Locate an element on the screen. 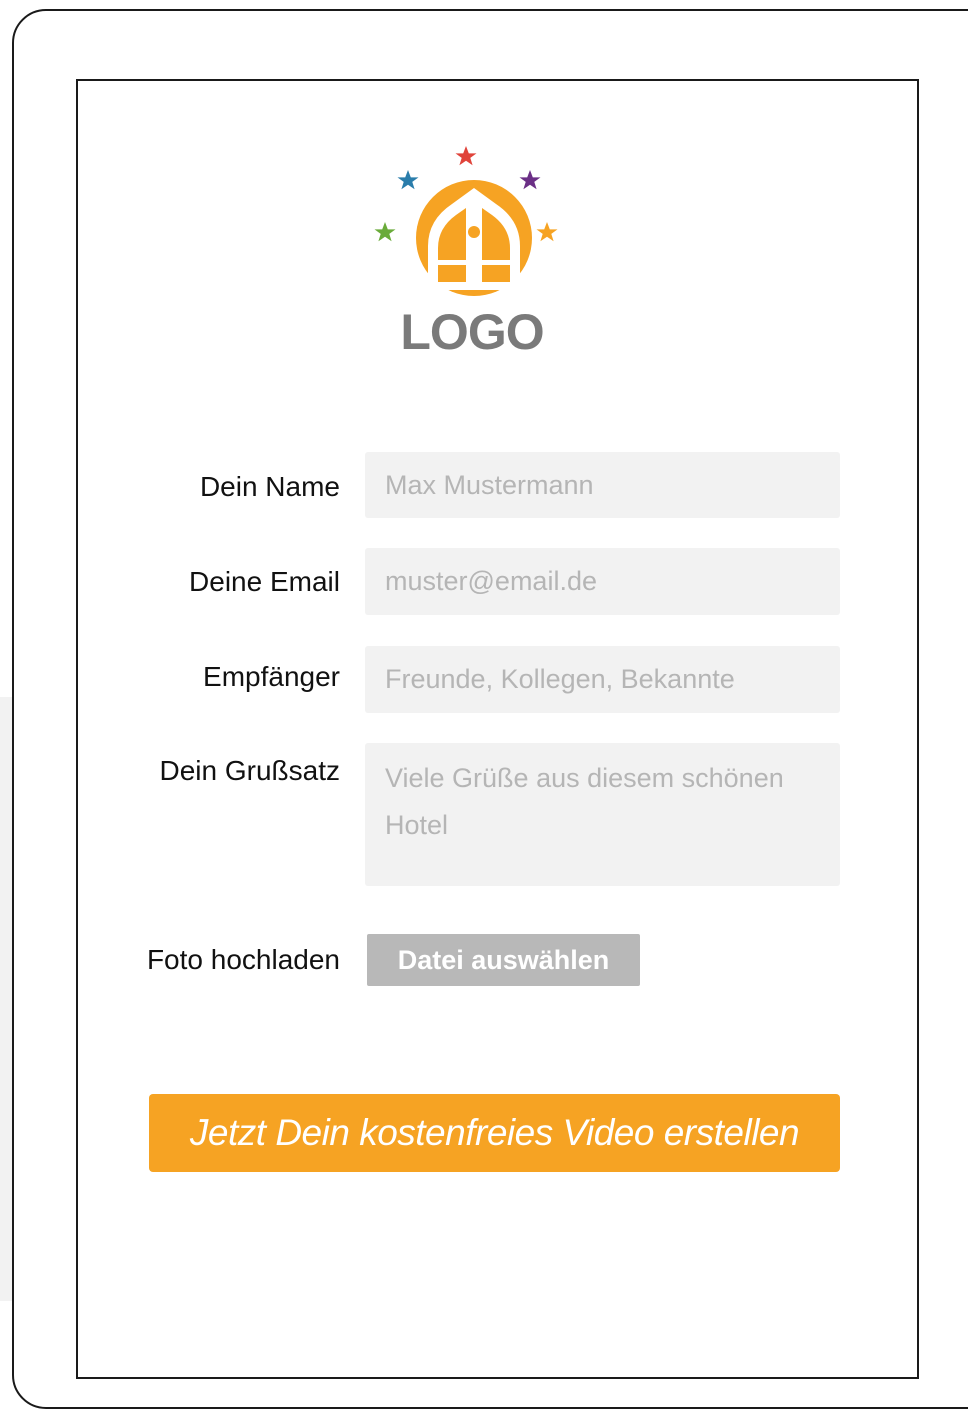  email-input is located at coordinates (602, 581).